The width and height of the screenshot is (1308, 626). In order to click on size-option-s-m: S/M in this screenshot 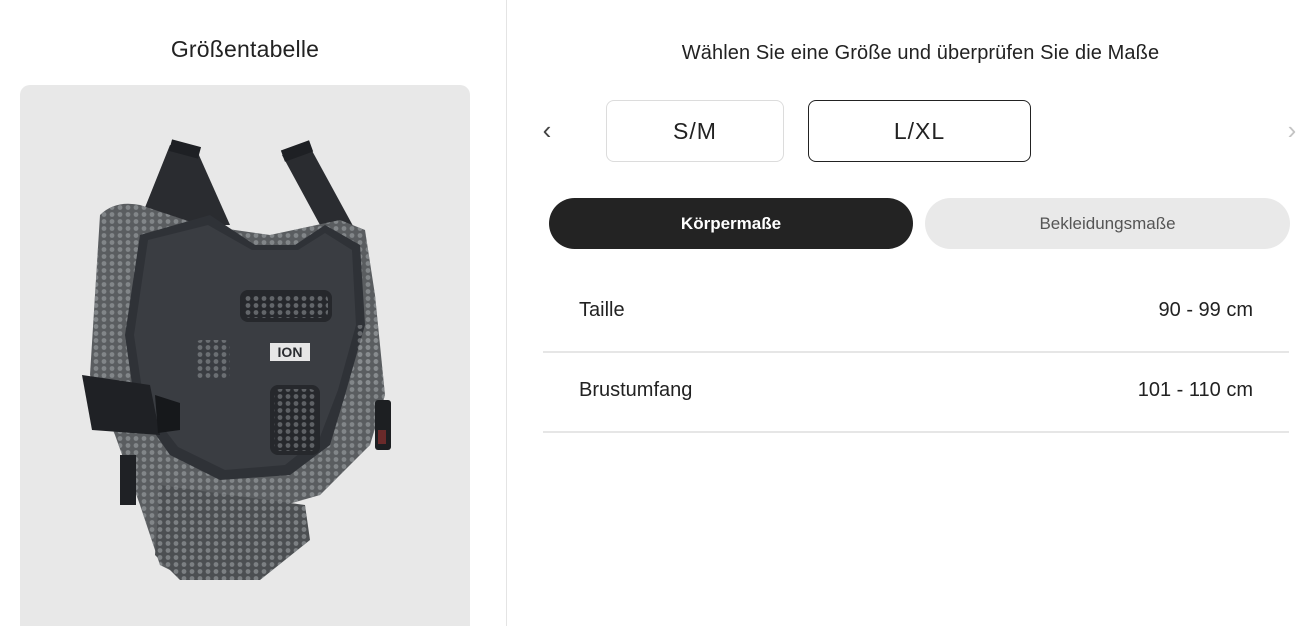, I will do `click(695, 131)`.